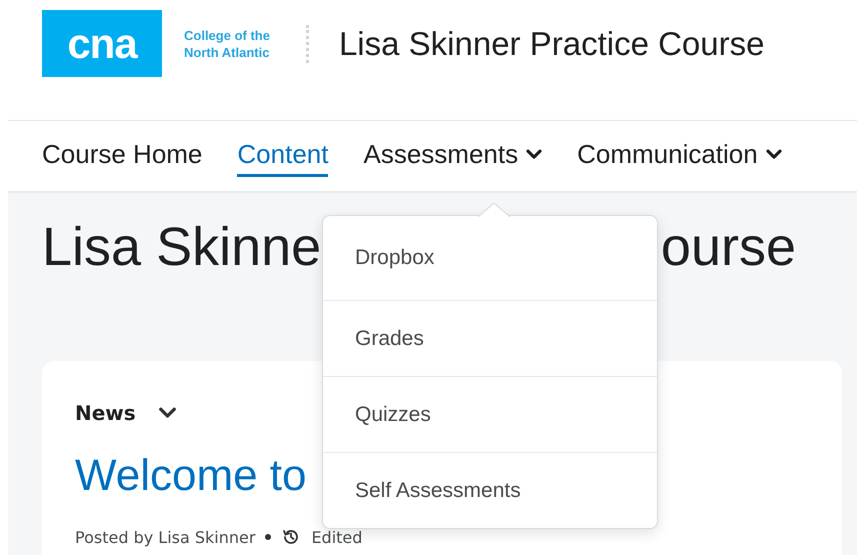  What do you see at coordinates (490, 258) in the screenshot?
I see `menu-item: Dropbox` at bounding box center [490, 258].